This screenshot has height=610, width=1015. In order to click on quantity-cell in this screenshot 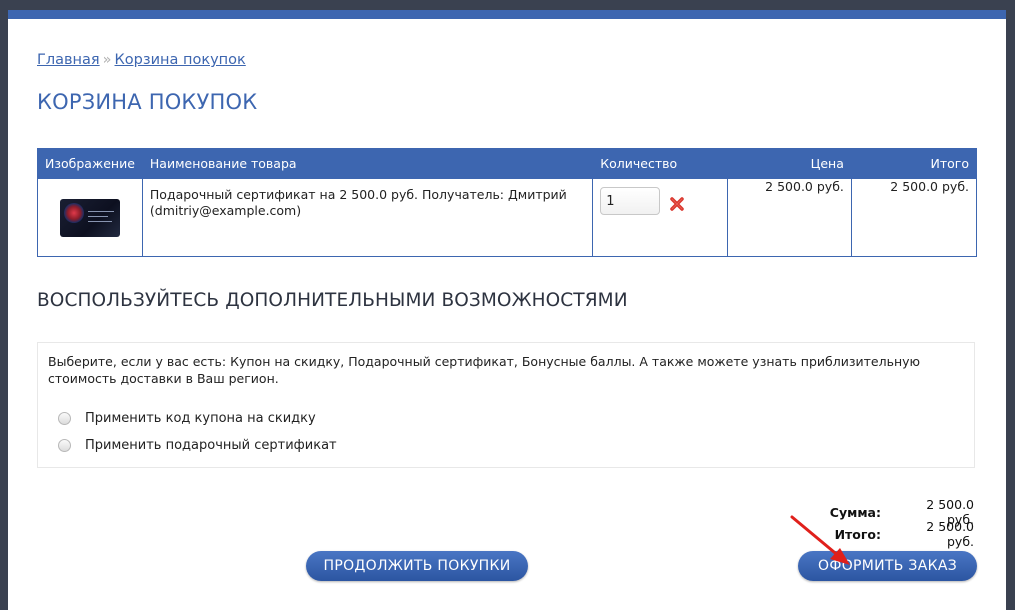, I will do `click(660, 217)`.